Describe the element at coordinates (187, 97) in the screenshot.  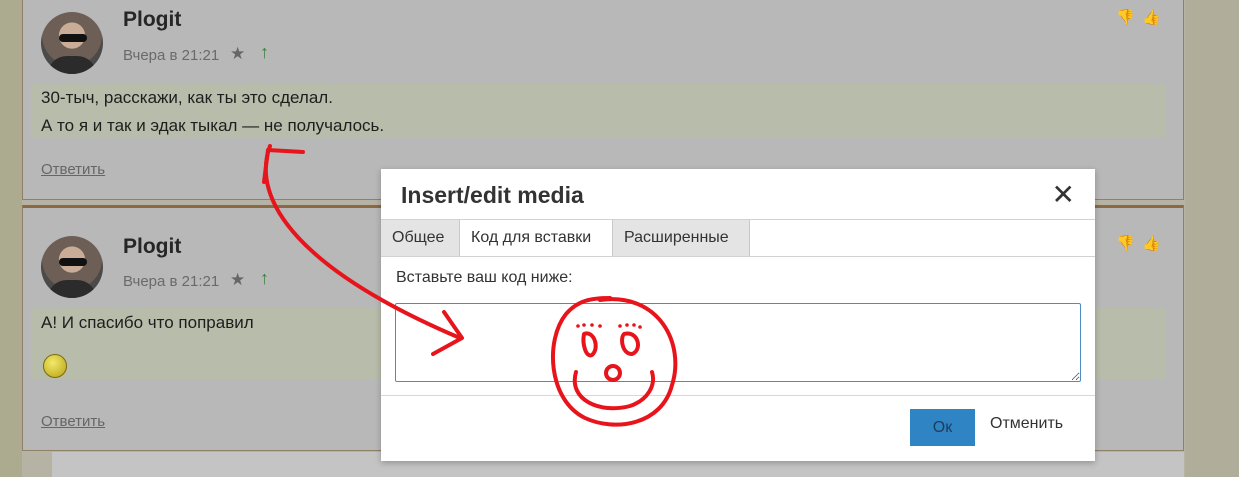
I see `comment-text-line: 30-тыч, расскажи, как ты это сделал.` at that location.